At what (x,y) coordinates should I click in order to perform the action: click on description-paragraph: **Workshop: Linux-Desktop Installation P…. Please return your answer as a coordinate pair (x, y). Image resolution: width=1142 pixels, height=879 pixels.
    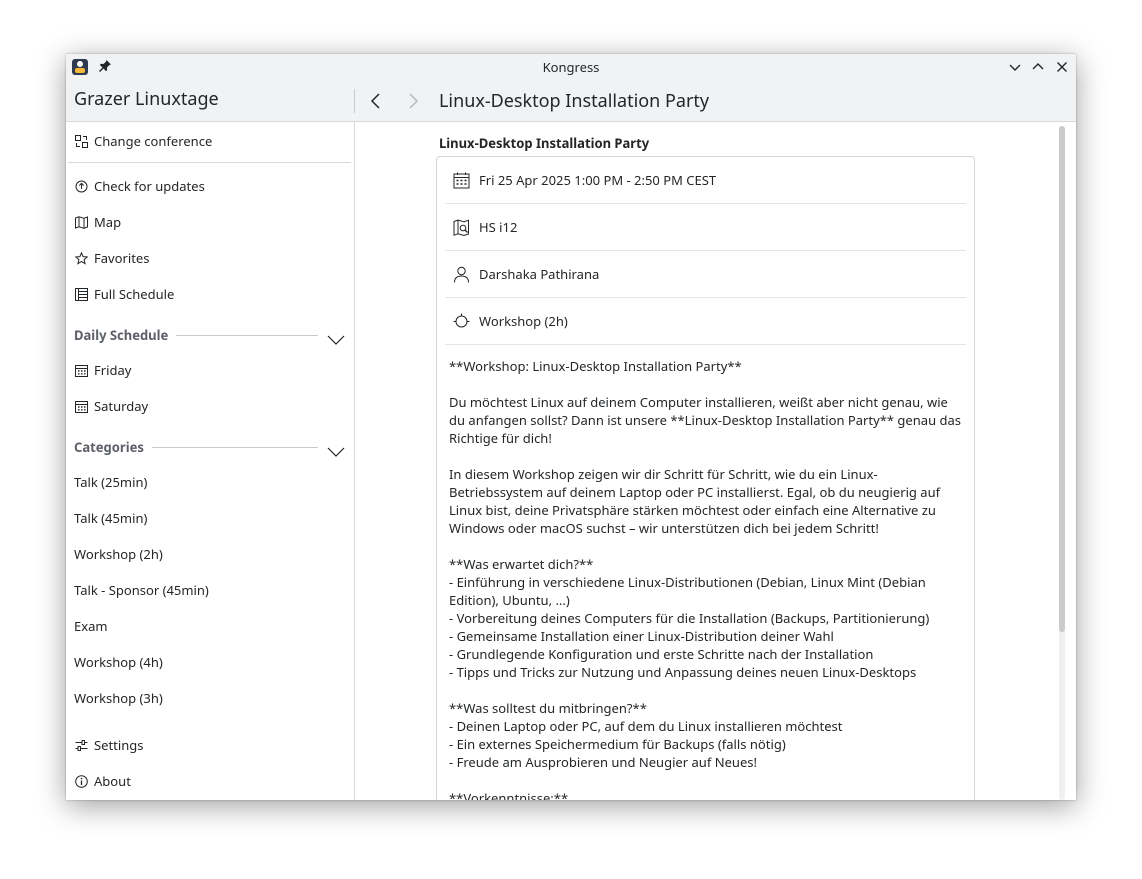
    Looking at the image, I should click on (595, 366).